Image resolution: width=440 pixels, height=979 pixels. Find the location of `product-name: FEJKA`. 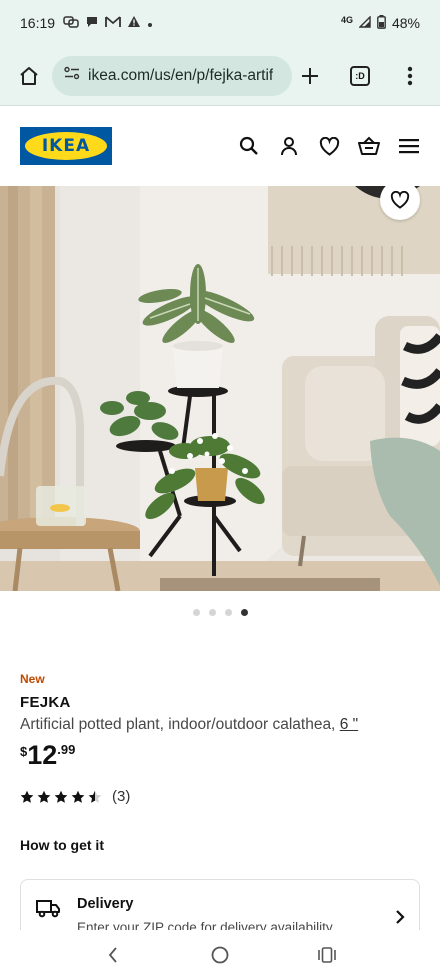

product-name: FEJKA is located at coordinates (45, 702).